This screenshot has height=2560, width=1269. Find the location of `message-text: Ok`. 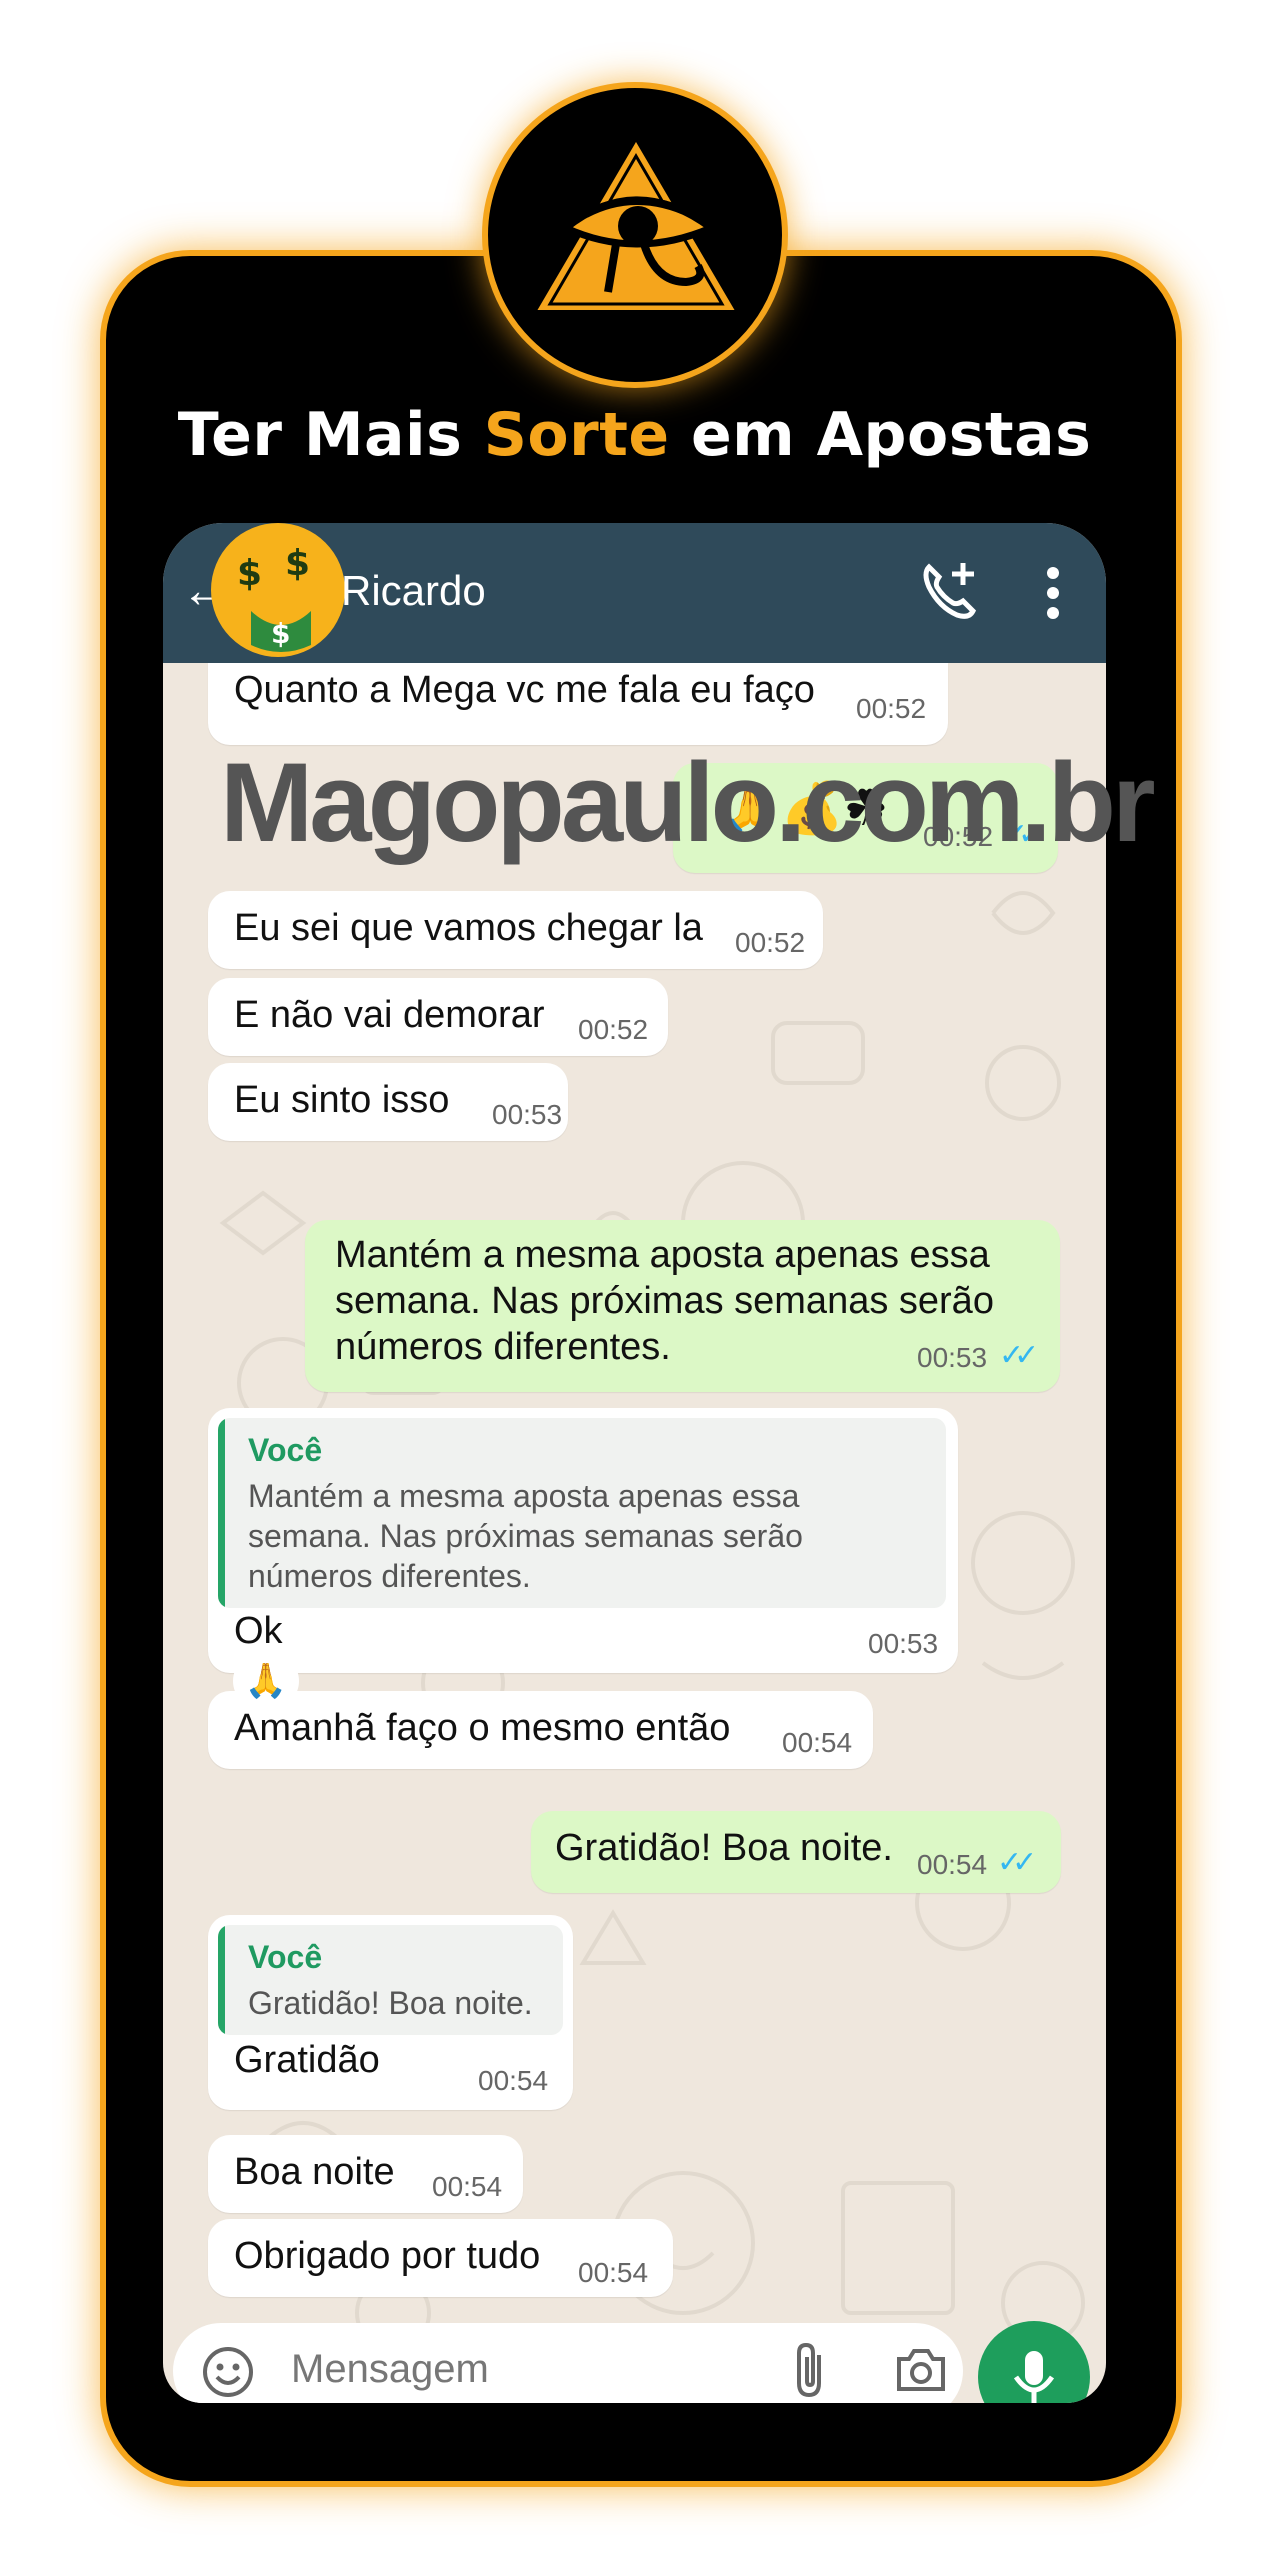

message-text: Ok is located at coordinates (258, 1631).